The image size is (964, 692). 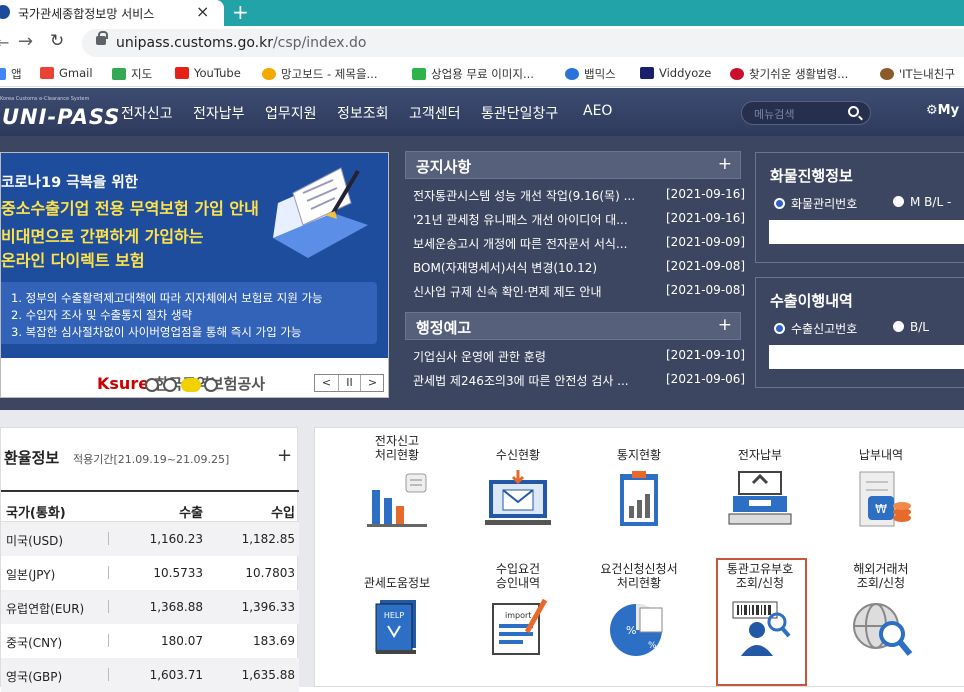 I want to click on cargo-progress-box: 화물진행정보 화물관리번호 M B/L -, so click(x=859, y=207).